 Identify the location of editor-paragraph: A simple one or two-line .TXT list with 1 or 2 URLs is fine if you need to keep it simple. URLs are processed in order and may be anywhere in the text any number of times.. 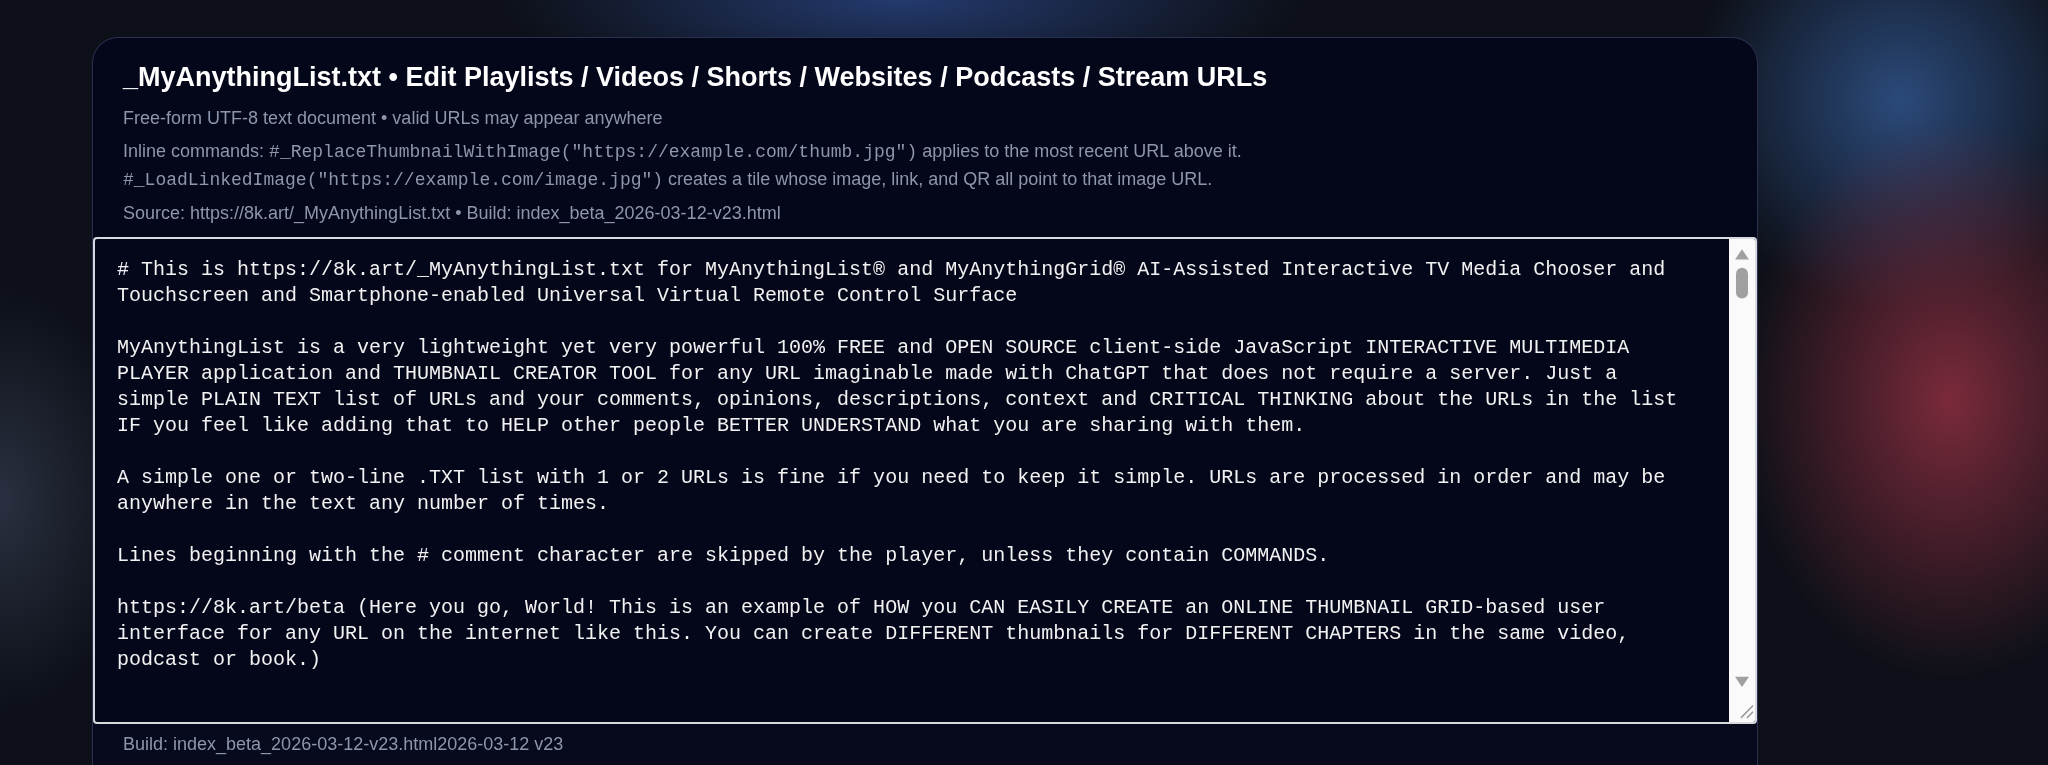
(892, 491).